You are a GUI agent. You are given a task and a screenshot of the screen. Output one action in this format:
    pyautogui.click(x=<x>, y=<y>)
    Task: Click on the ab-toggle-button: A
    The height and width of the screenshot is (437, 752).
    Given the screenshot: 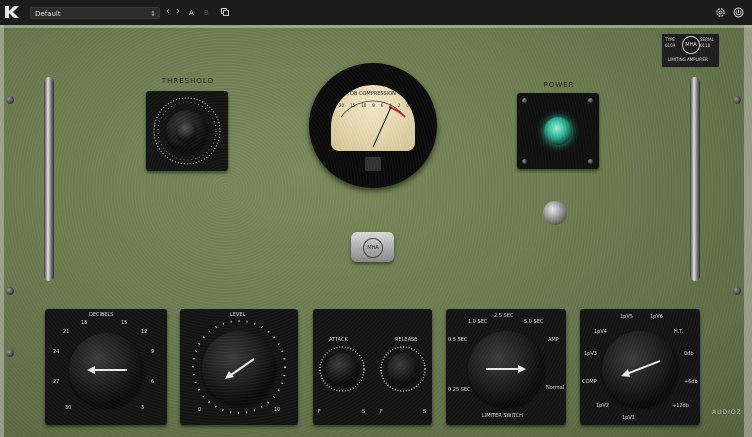 What is the action you would take?
    pyautogui.click(x=191, y=13)
    